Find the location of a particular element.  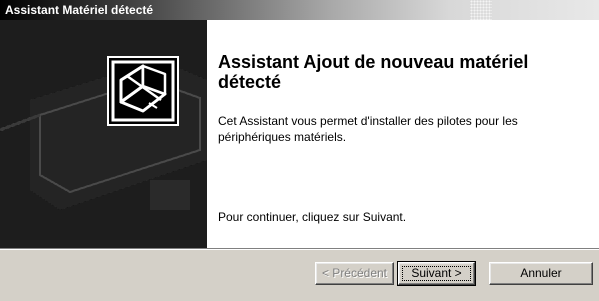

previous-button: < Précédent is located at coordinates (354, 273).